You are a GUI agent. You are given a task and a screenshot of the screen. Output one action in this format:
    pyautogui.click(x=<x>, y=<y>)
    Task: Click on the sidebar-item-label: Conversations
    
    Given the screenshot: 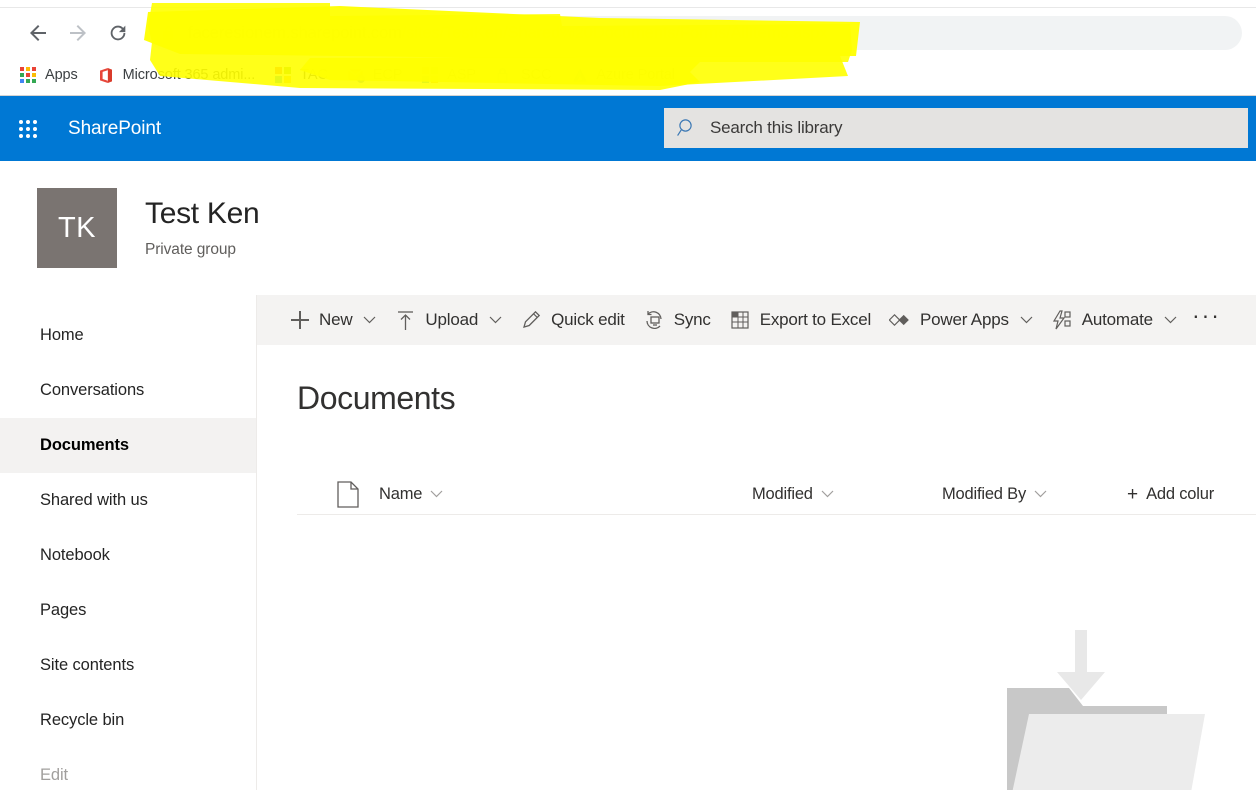 What is the action you would take?
    pyautogui.click(x=92, y=390)
    